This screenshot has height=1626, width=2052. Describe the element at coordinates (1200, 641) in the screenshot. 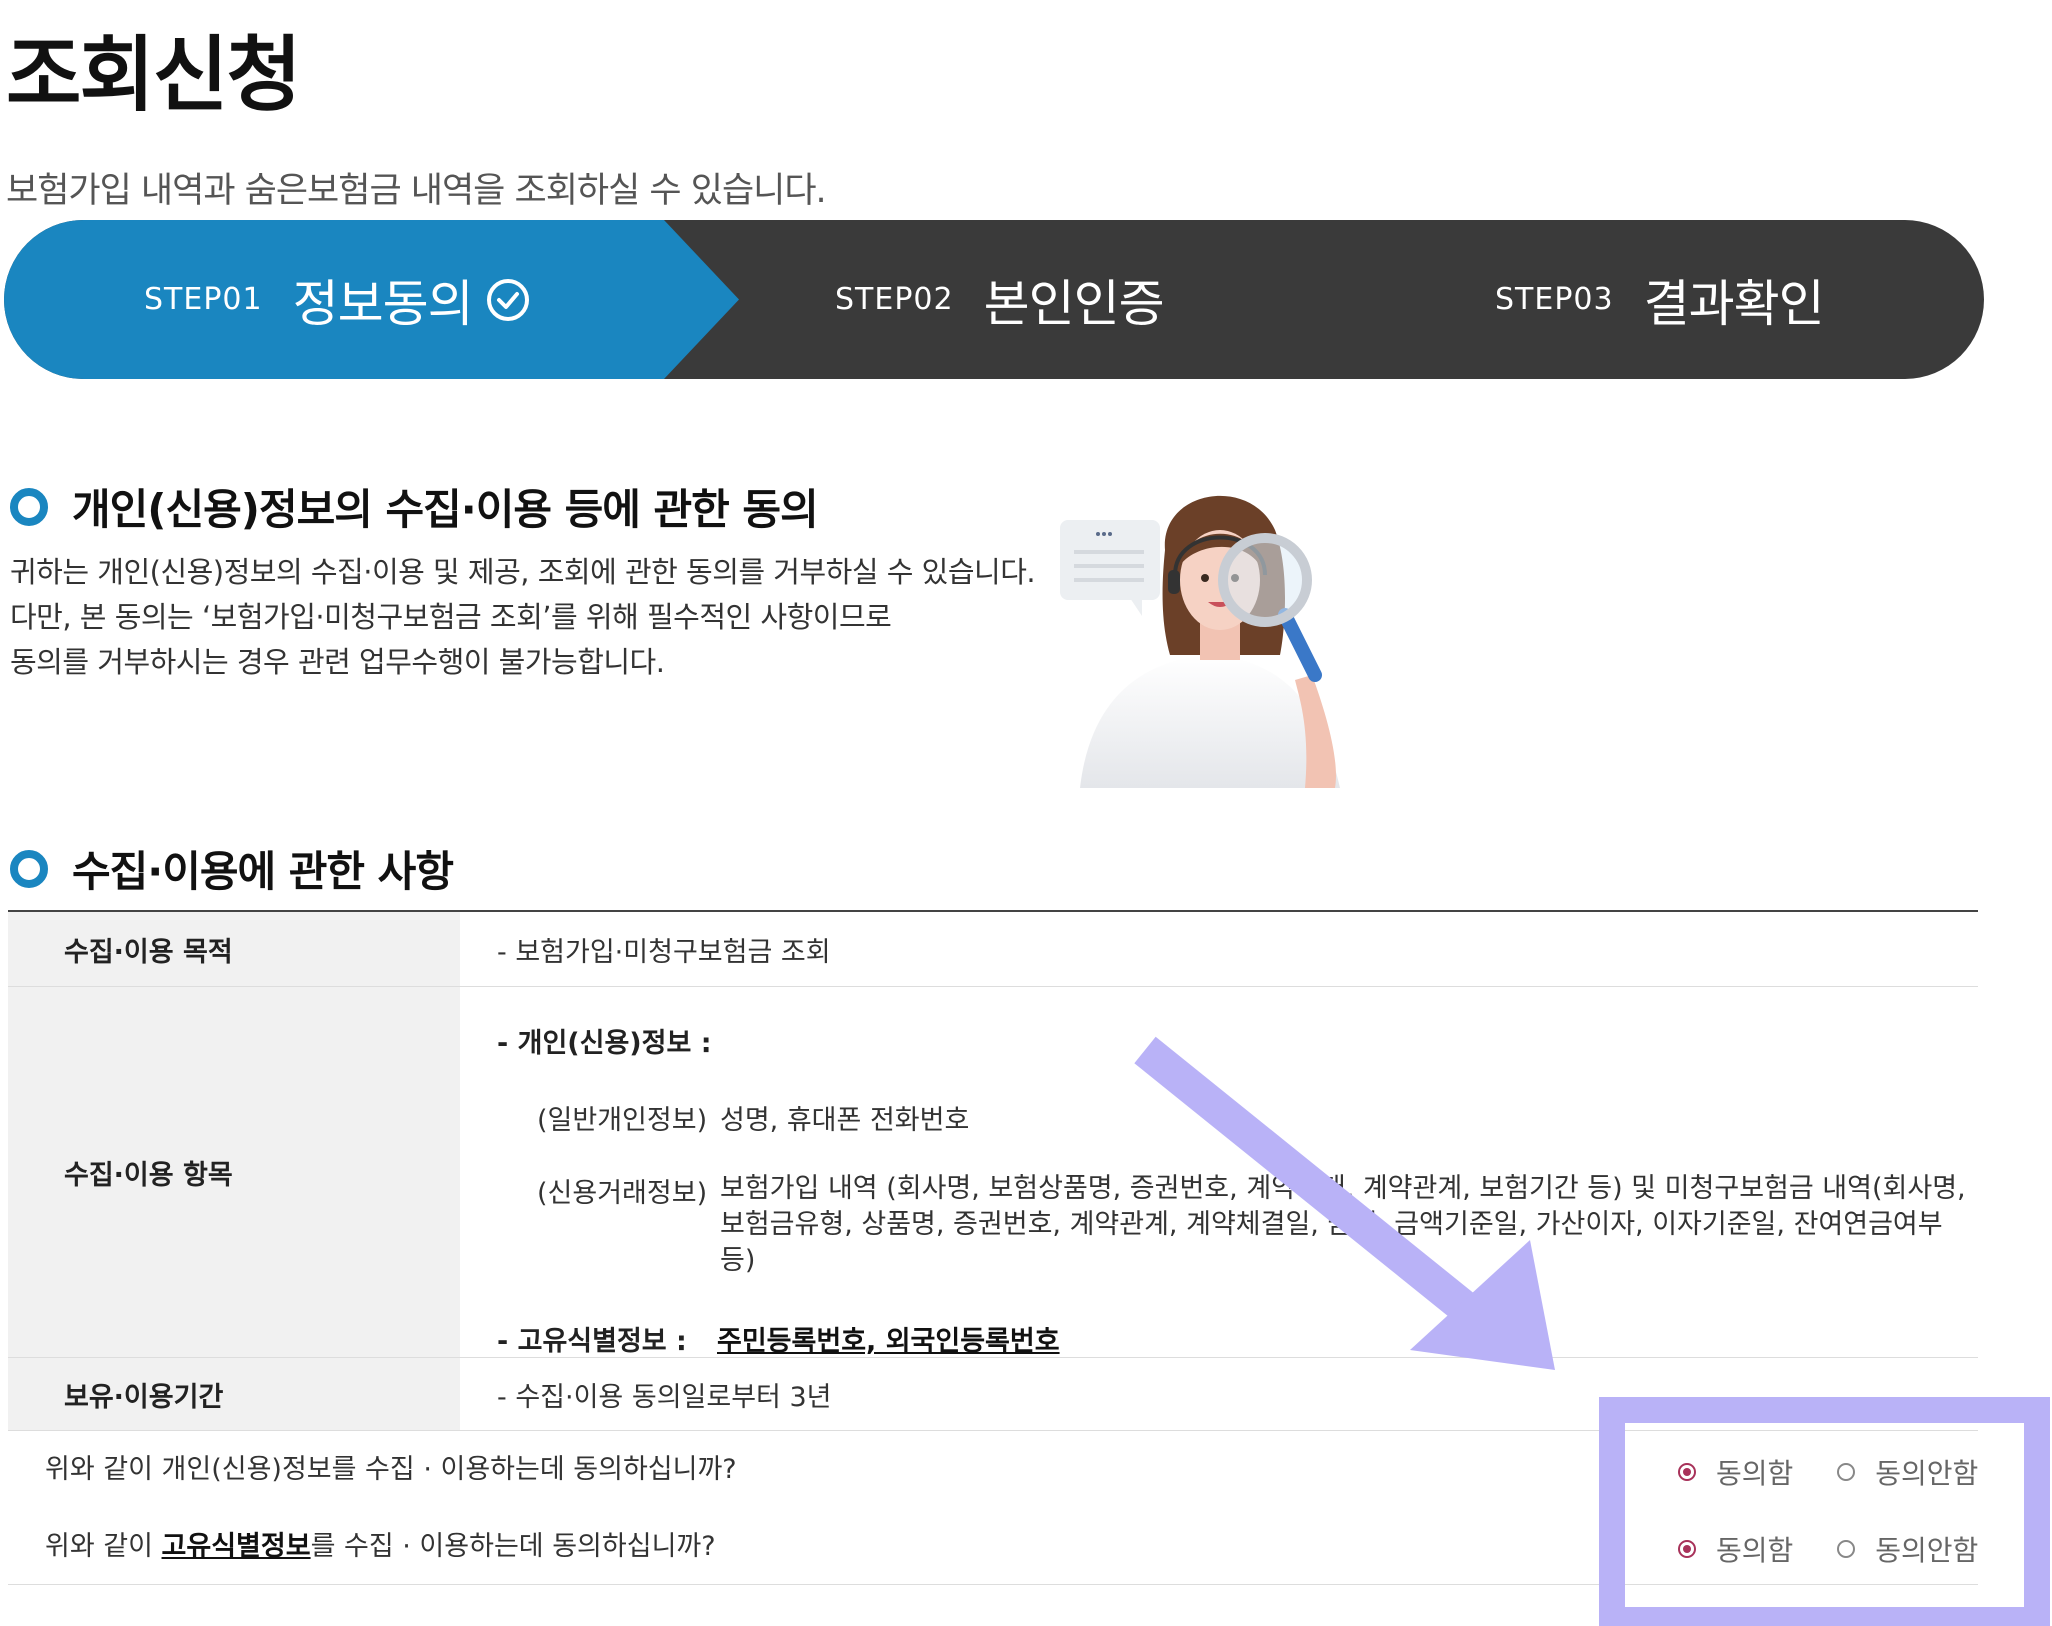

I see `consultant-with-magnifier-illustration` at that location.